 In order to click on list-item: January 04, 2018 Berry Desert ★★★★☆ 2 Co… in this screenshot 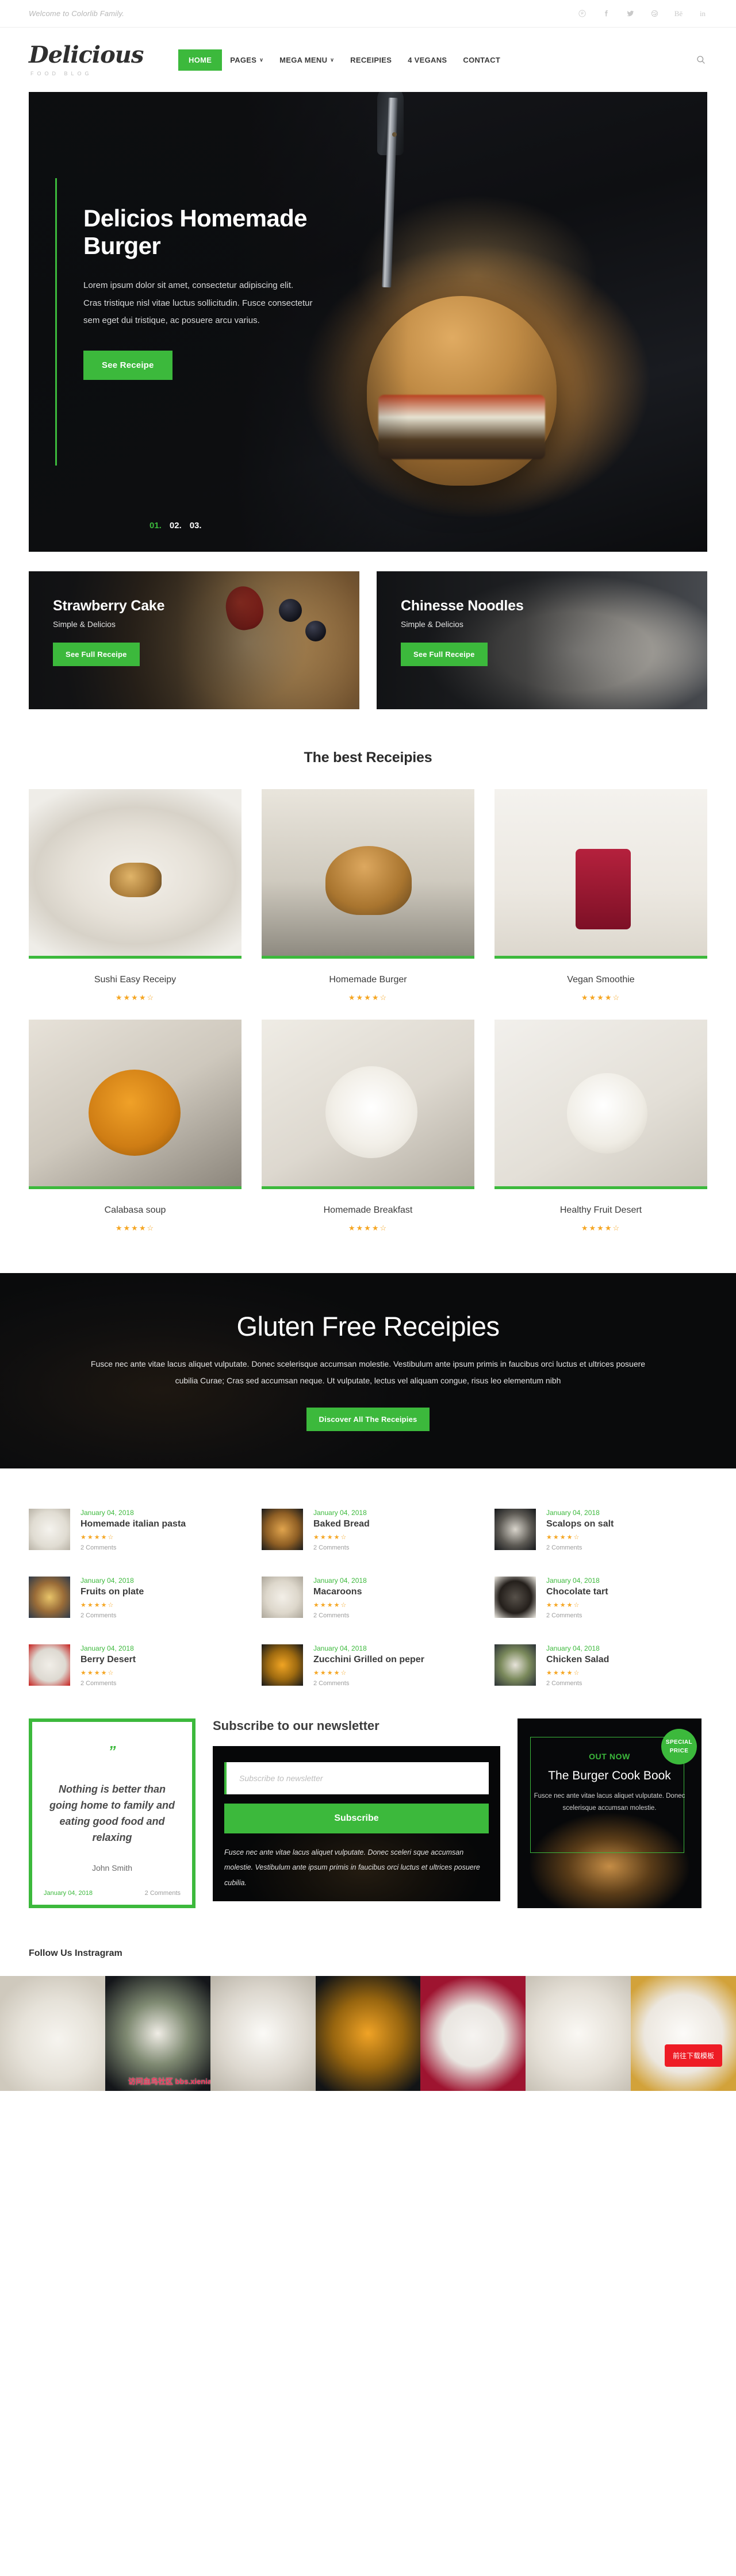, I will do `click(135, 1665)`.